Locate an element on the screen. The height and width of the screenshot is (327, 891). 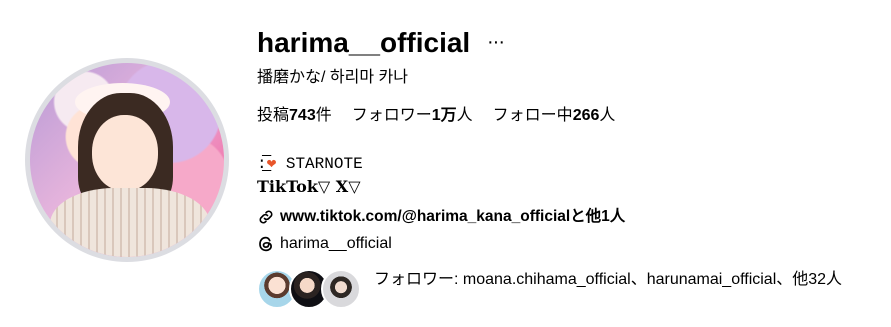
profile-stats: 投稿743件 フォロワー1万人 フォロー中266人 is located at coordinates (436, 116).